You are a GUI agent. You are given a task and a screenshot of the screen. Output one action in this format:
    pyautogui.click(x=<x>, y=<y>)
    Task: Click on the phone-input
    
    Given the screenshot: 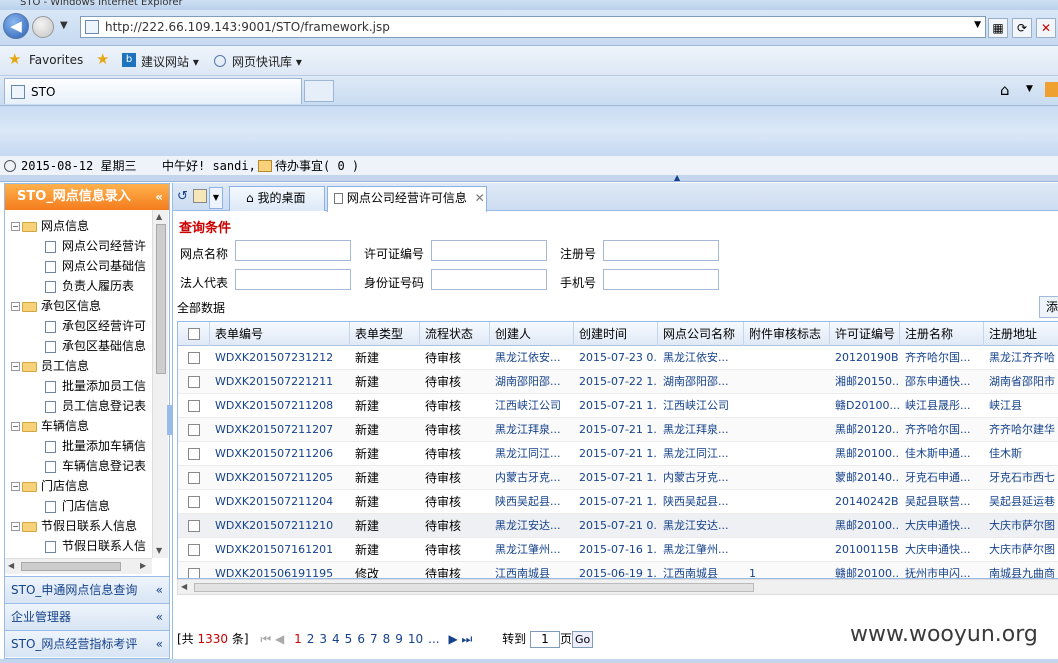 What is the action you would take?
    pyautogui.click(x=661, y=279)
    